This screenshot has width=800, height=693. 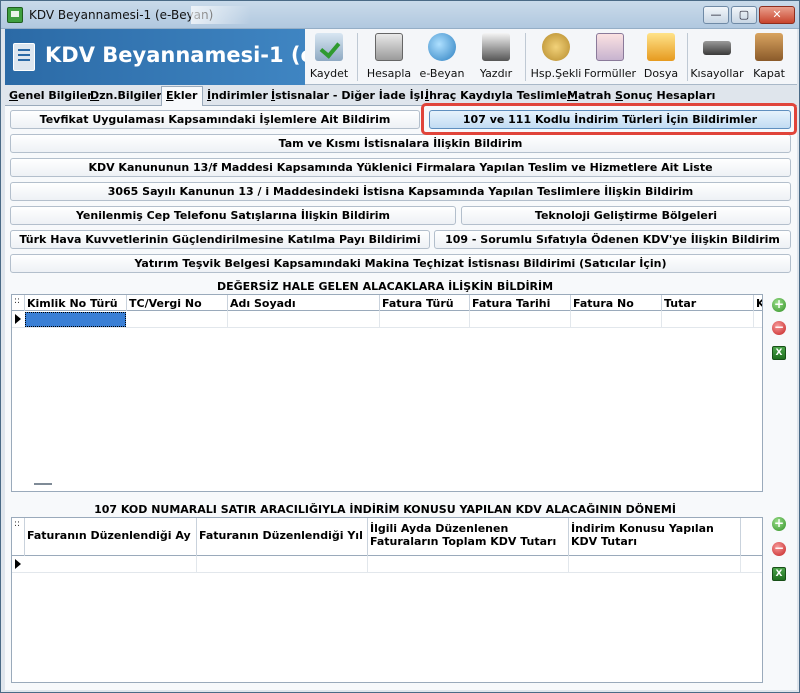 What do you see at coordinates (18, 303) in the screenshot?
I see `grid1-corner: ::` at bounding box center [18, 303].